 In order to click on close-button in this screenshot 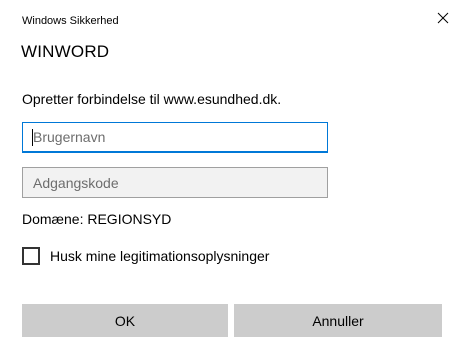, I will do `click(443, 18)`.